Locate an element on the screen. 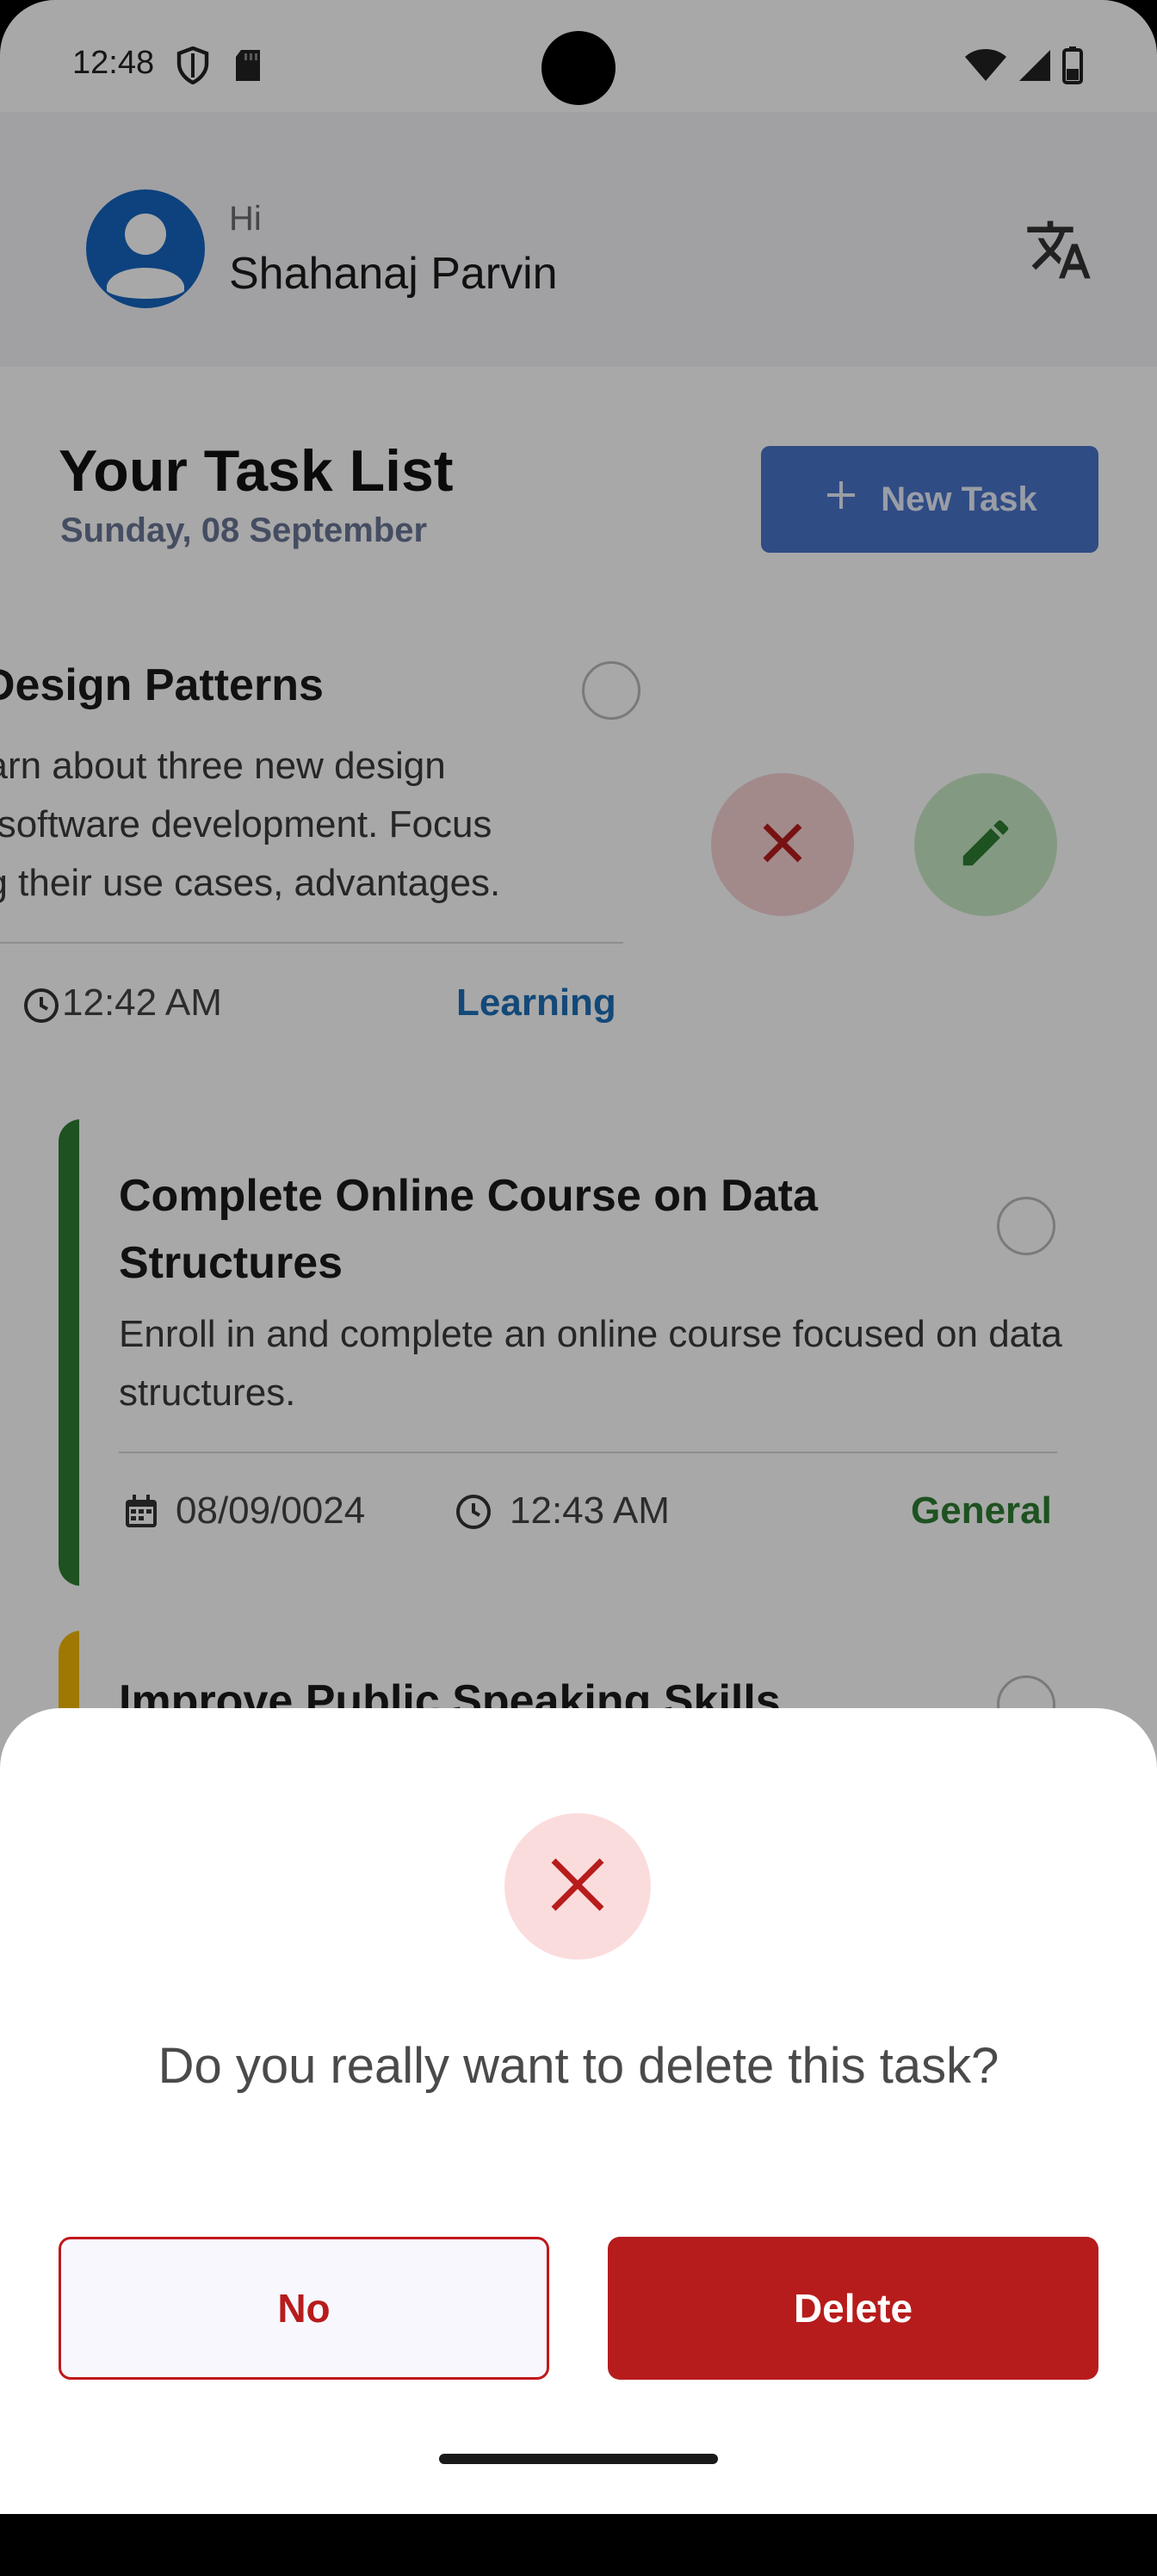 The height and width of the screenshot is (2576, 1157). navigation-bar is located at coordinates (579, 2545).